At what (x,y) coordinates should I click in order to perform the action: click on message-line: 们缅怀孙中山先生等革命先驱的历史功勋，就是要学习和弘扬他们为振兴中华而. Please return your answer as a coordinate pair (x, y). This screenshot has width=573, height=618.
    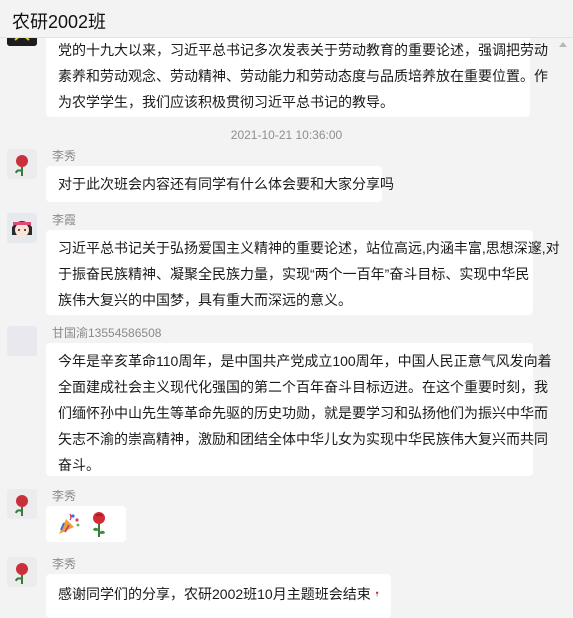
    Looking at the image, I should click on (303, 413).